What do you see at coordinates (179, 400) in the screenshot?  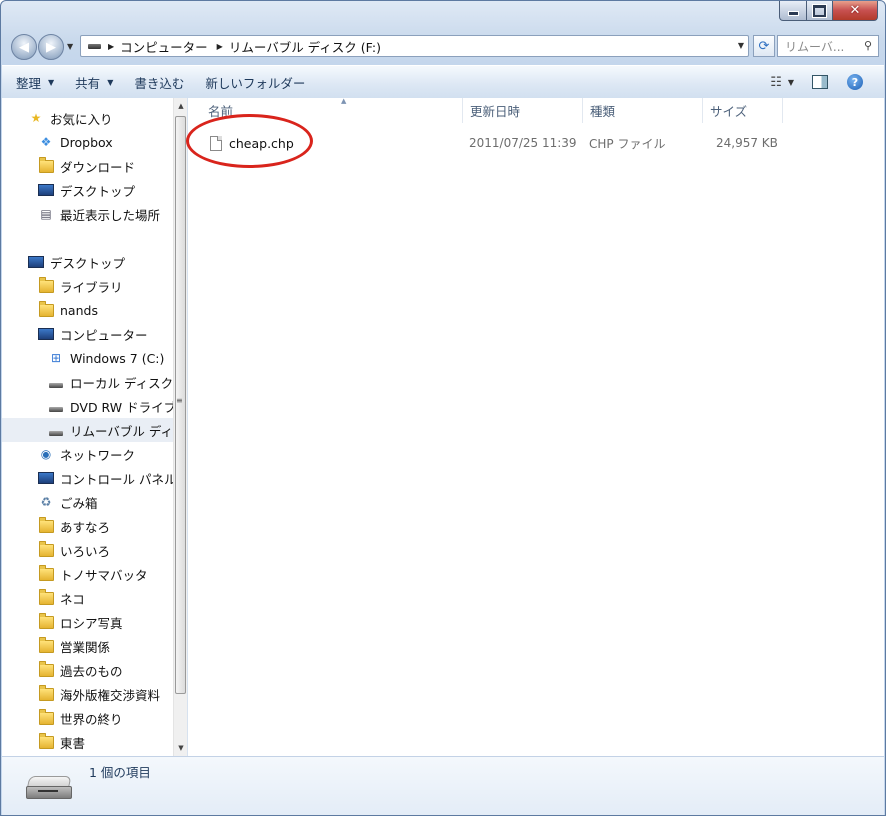 I see `scroll-grip-icon: ≡` at bounding box center [179, 400].